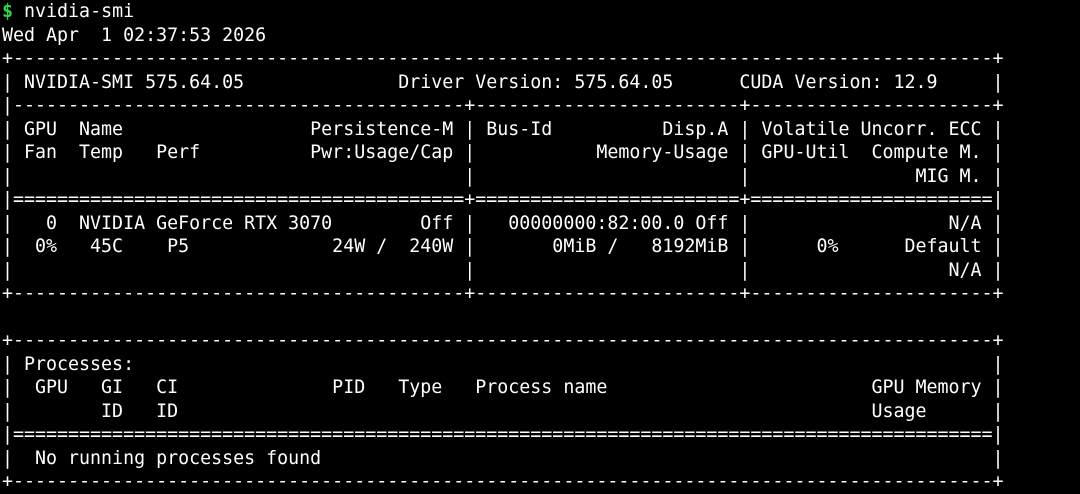 Image resolution: width=1080 pixels, height=494 pixels. I want to click on no-processes-line: | No running processes found |, so click(503, 458).